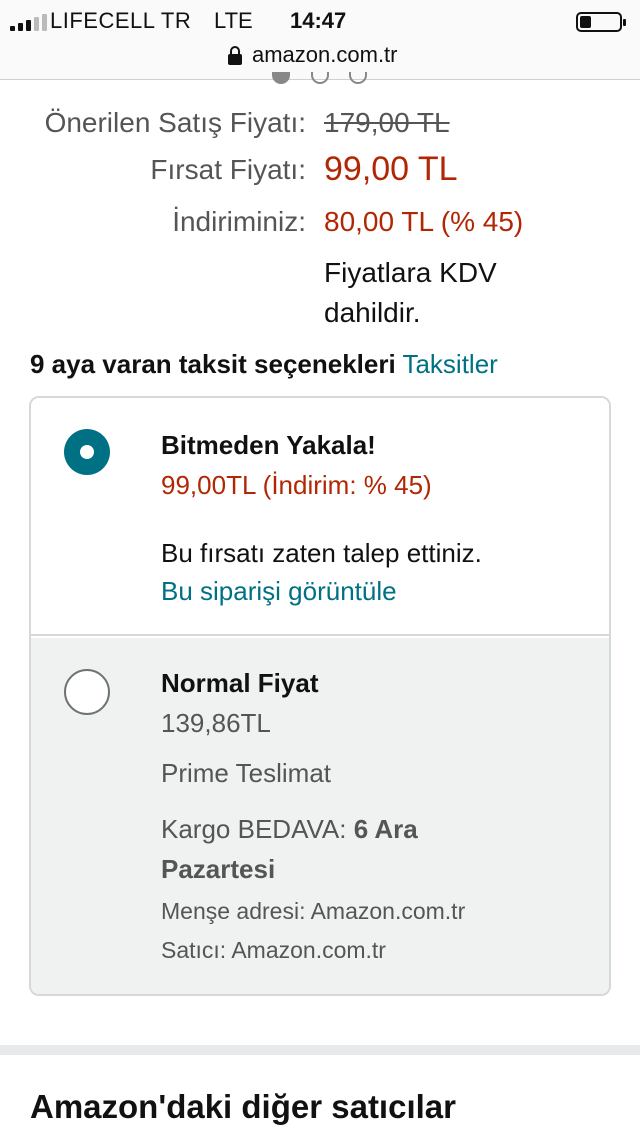 The image size is (640, 1136). Describe the element at coordinates (233, 20) in the screenshot. I see `network-type: LTE` at that location.